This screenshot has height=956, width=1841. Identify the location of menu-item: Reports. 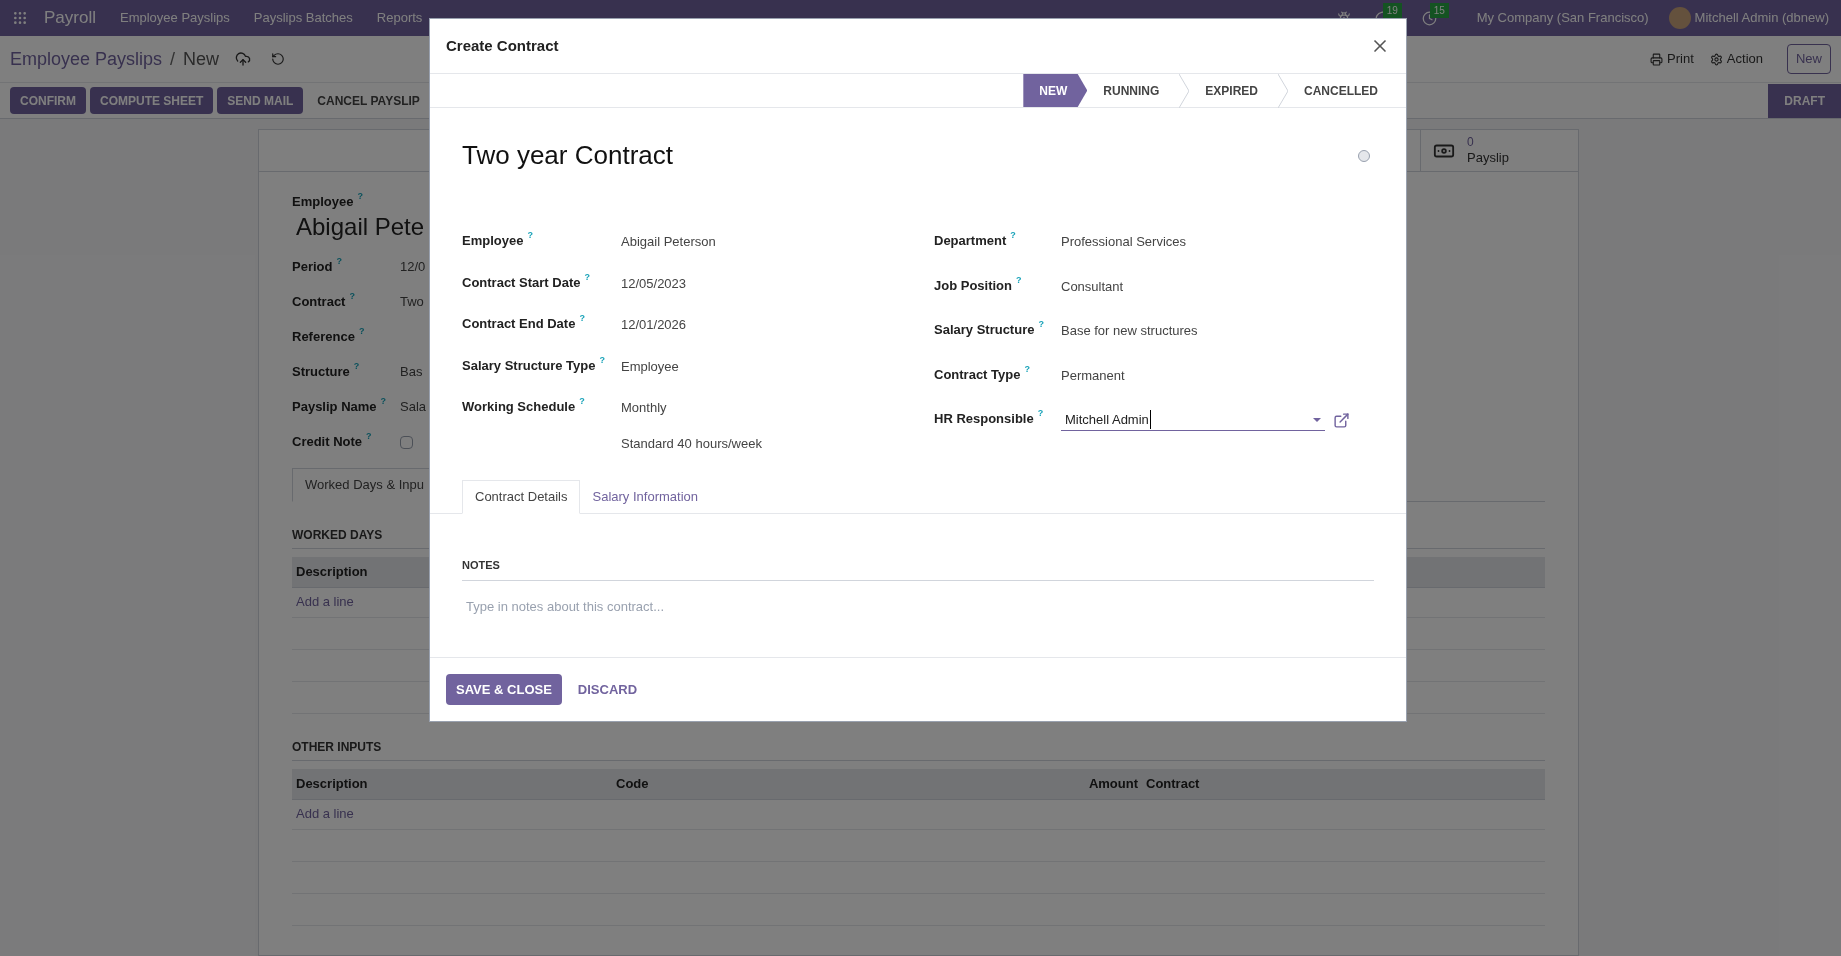
(399, 18).